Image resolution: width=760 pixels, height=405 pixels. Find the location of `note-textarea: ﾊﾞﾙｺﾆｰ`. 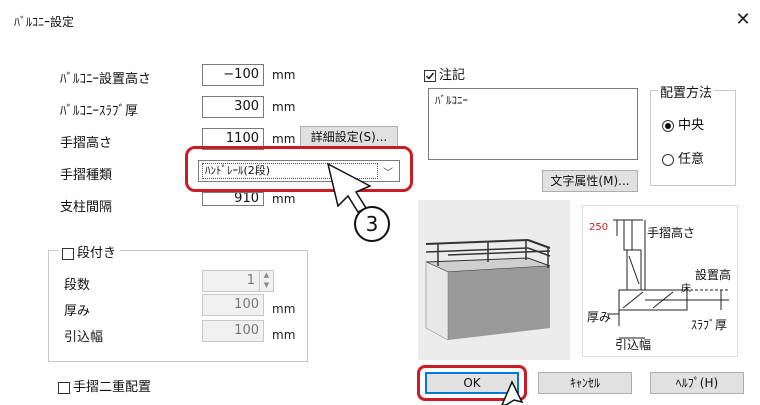

note-textarea: ﾊﾞﾙｺﾆｰ is located at coordinates (533, 124).